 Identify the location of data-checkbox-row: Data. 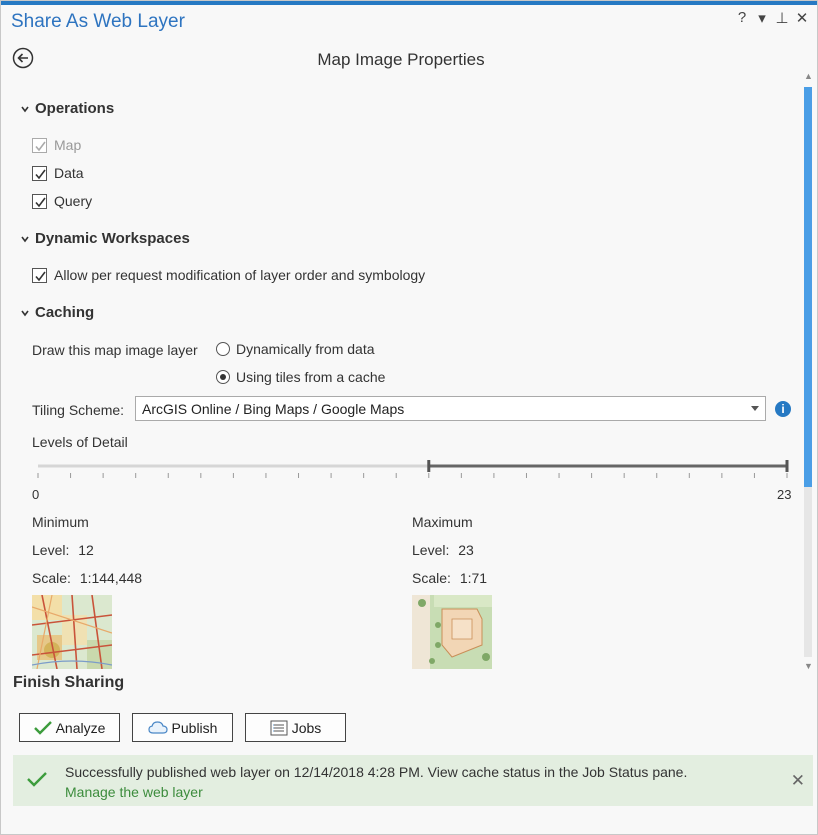
(58, 173).